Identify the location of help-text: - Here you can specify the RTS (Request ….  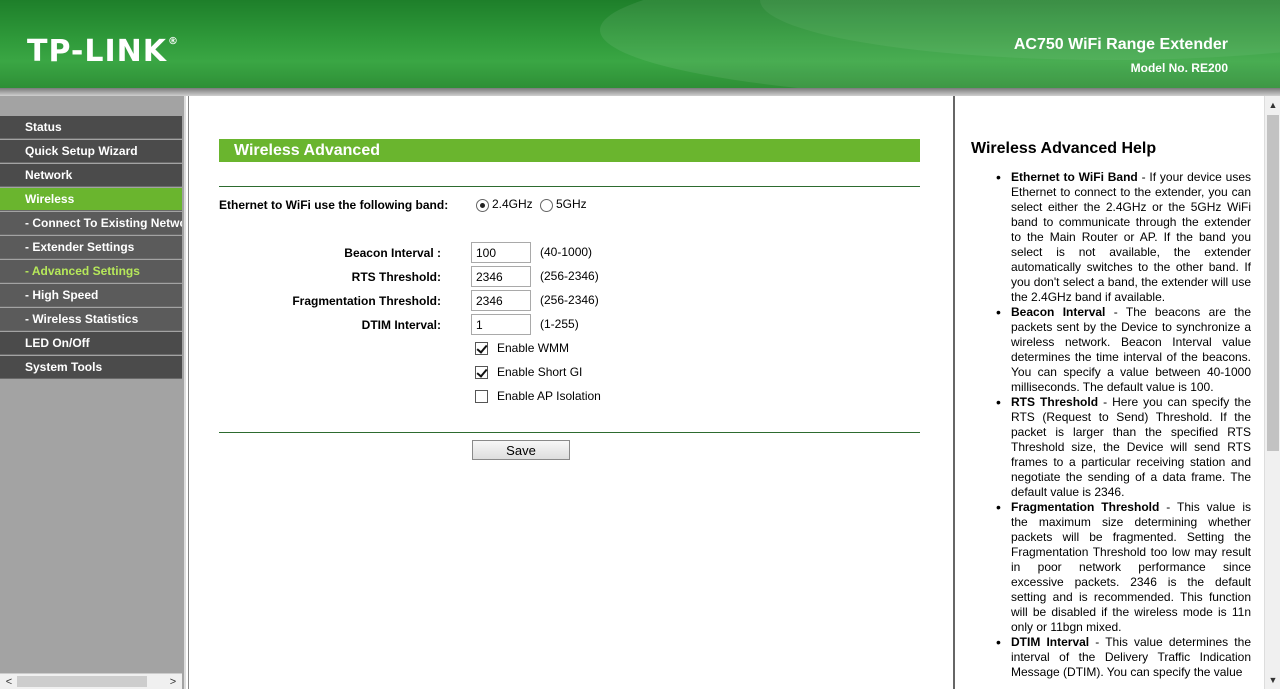
(1131, 447).